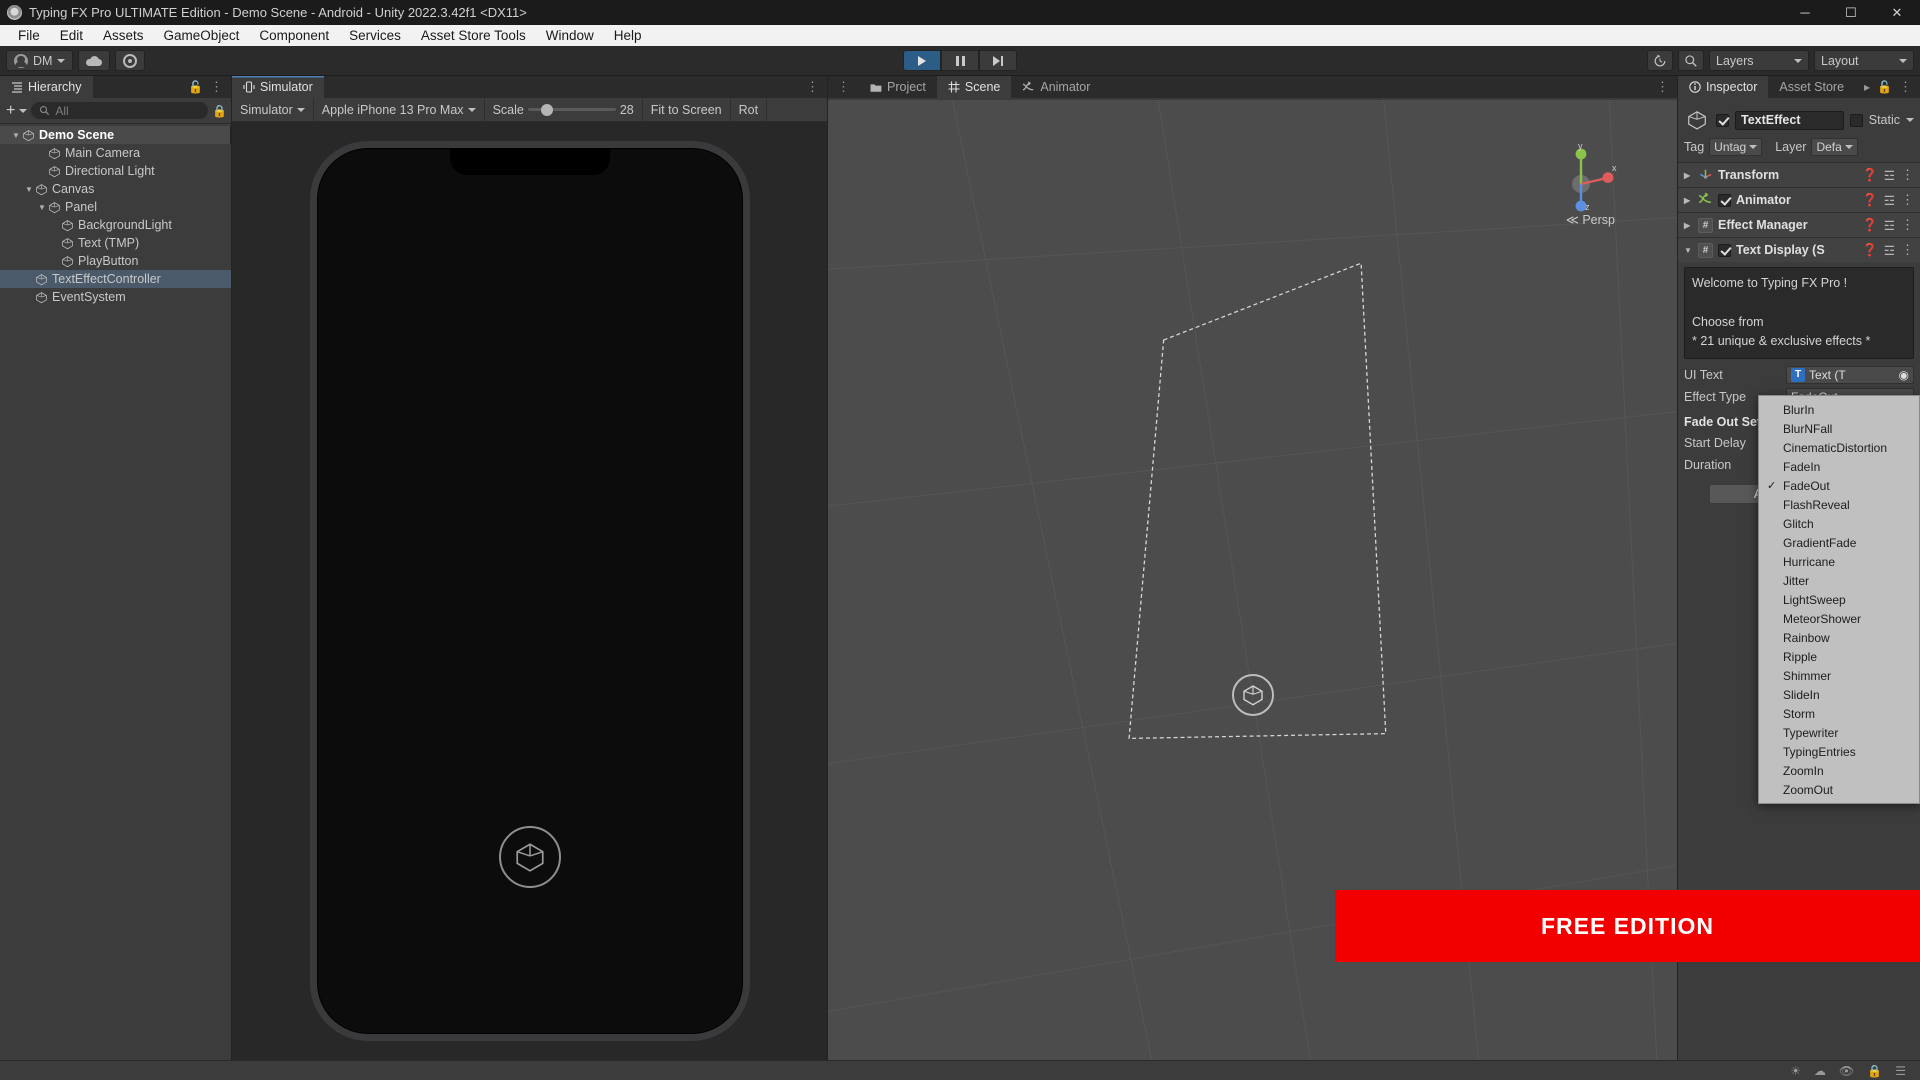  I want to click on hierarchy-item-text-tmp: Text (TMP), so click(115, 243).